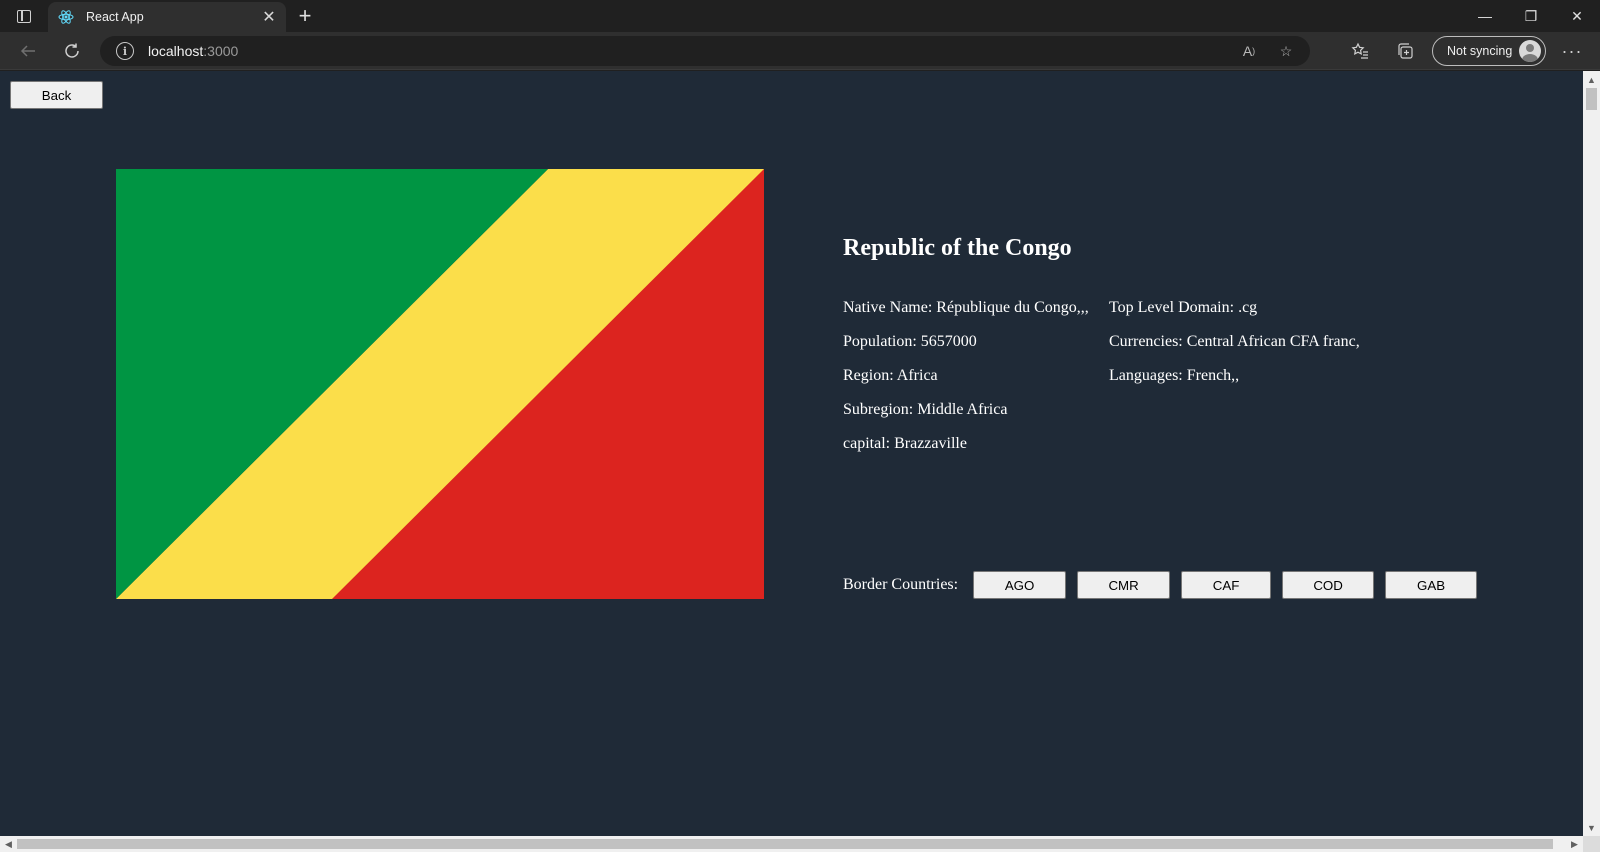 The height and width of the screenshot is (852, 1600). What do you see at coordinates (966, 307) in the screenshot?
I see `native-name: Native Name: République du Congo,,,` at bounding box center [966, 307].